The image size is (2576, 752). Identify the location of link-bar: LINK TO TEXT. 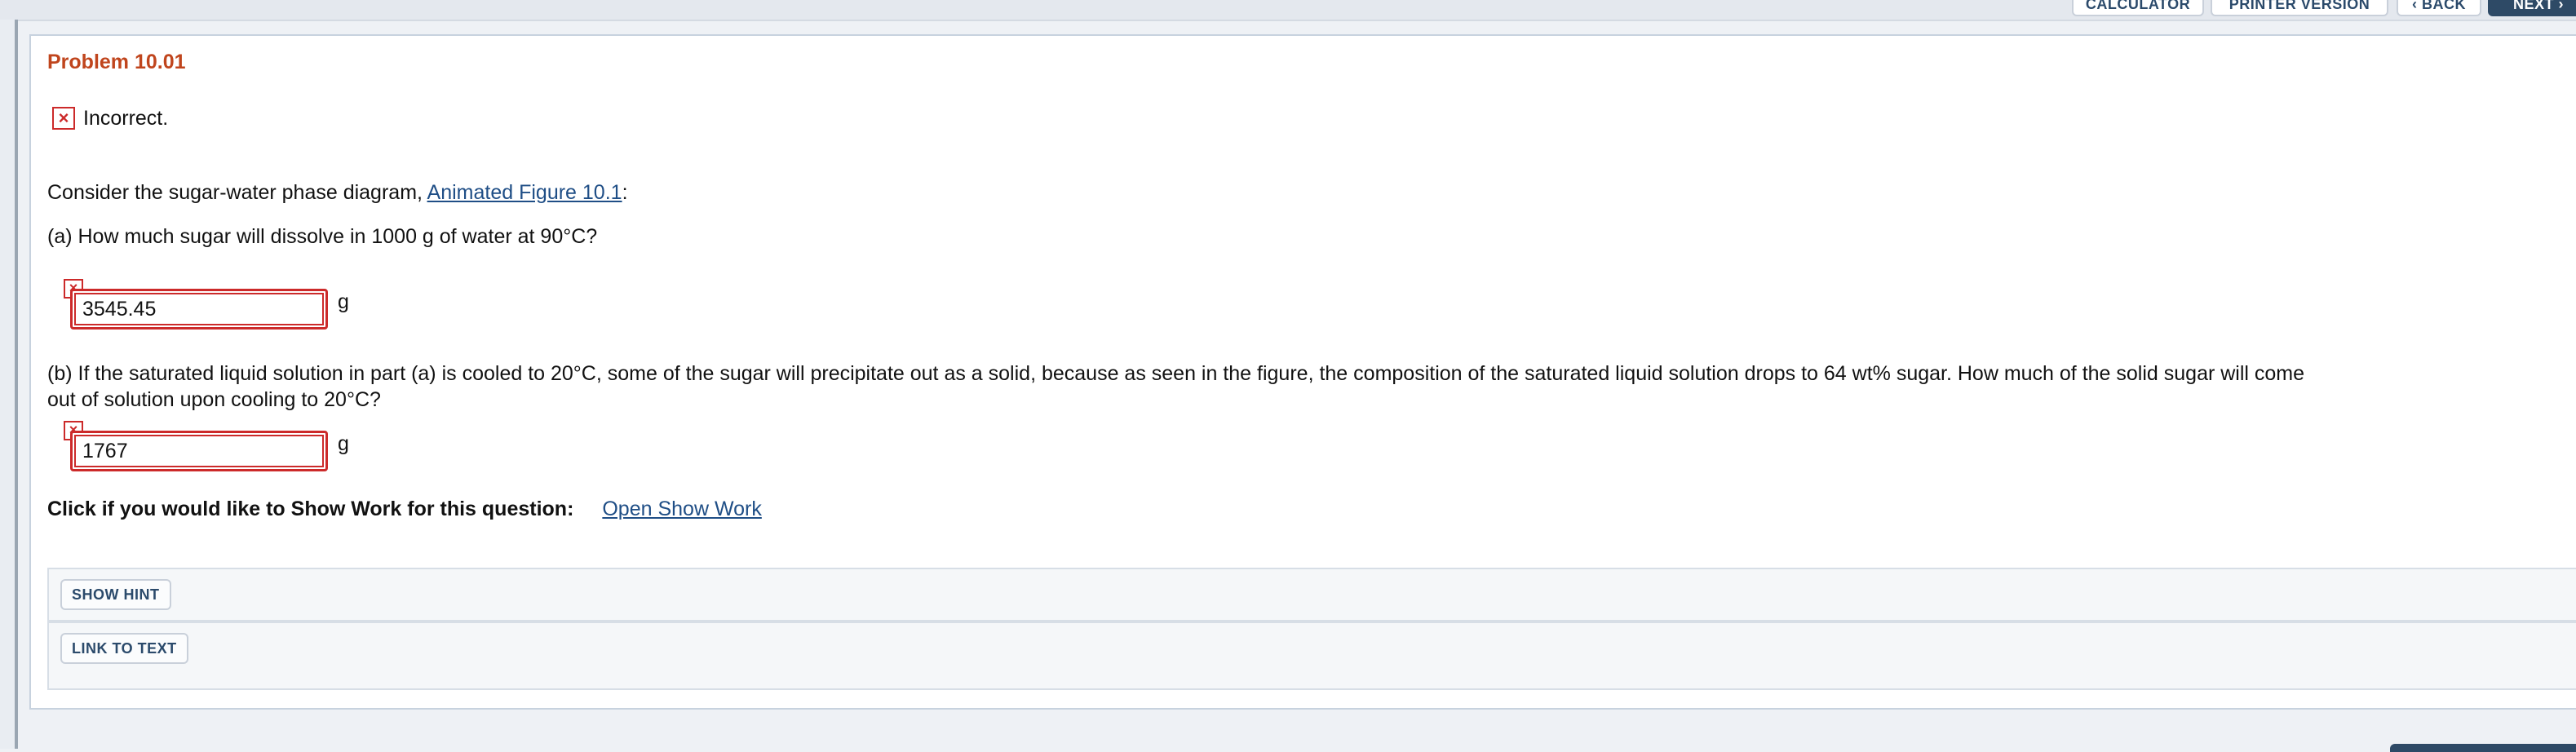
(1311, 656).